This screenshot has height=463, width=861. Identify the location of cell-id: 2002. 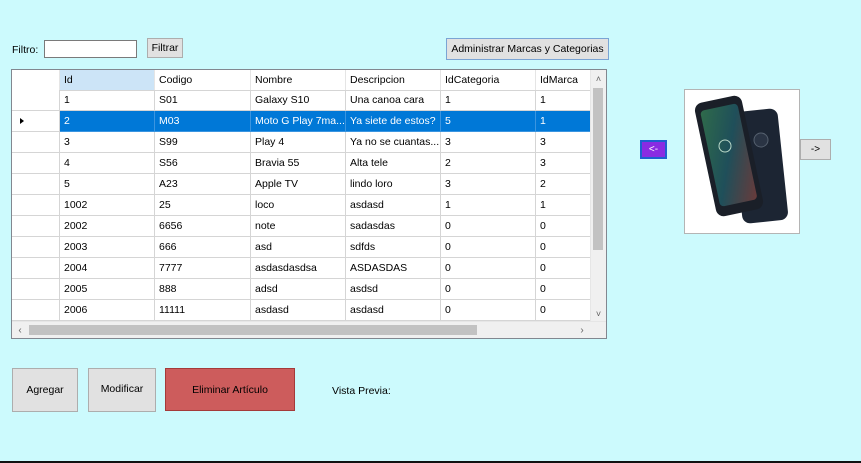
(107, 226).